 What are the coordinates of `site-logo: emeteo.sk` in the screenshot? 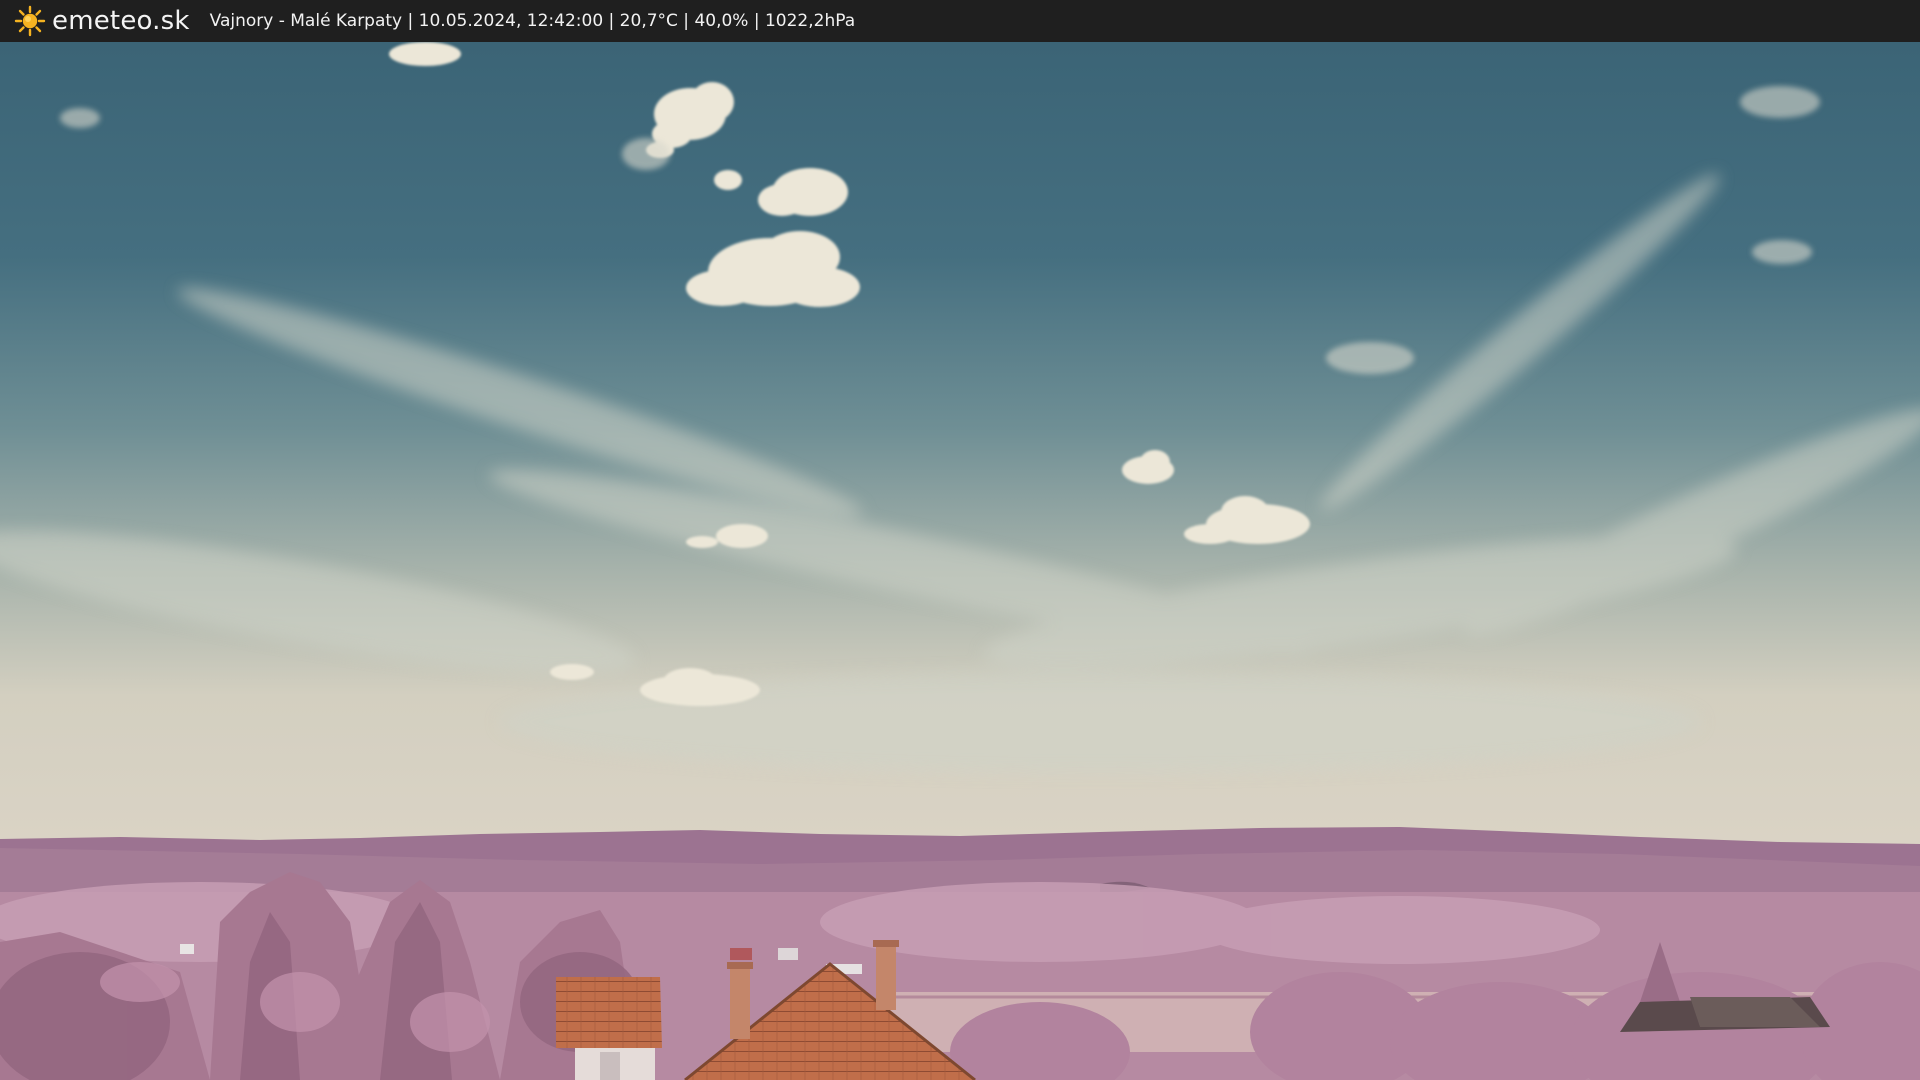 It's located at (102, 21).